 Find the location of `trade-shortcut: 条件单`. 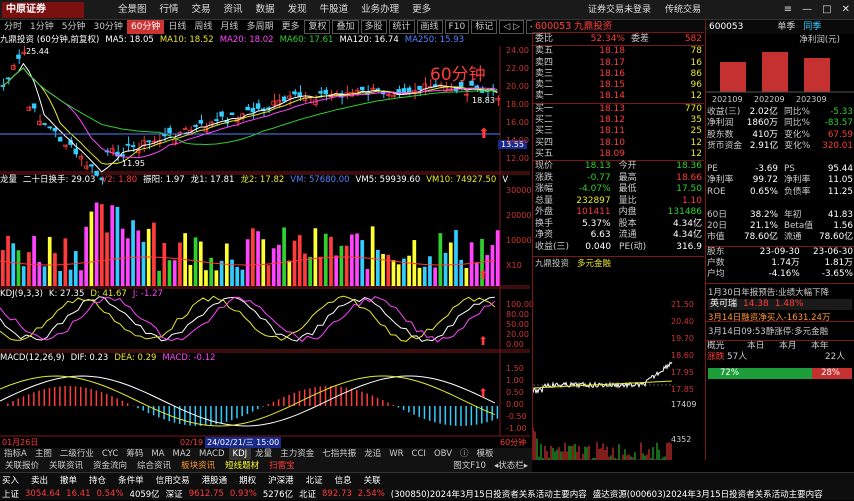

trade-shortcut: 条件单 is located at coordinates (131, 480).